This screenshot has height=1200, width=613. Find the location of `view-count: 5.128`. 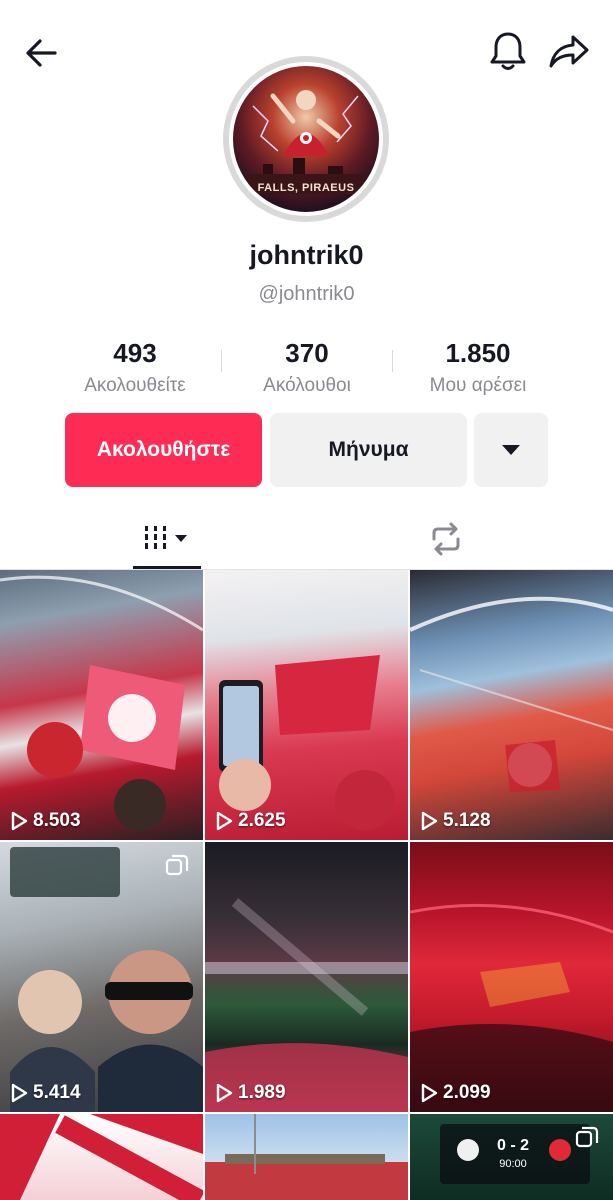

view-count: 5.128 is located at coordinates (455, 821).